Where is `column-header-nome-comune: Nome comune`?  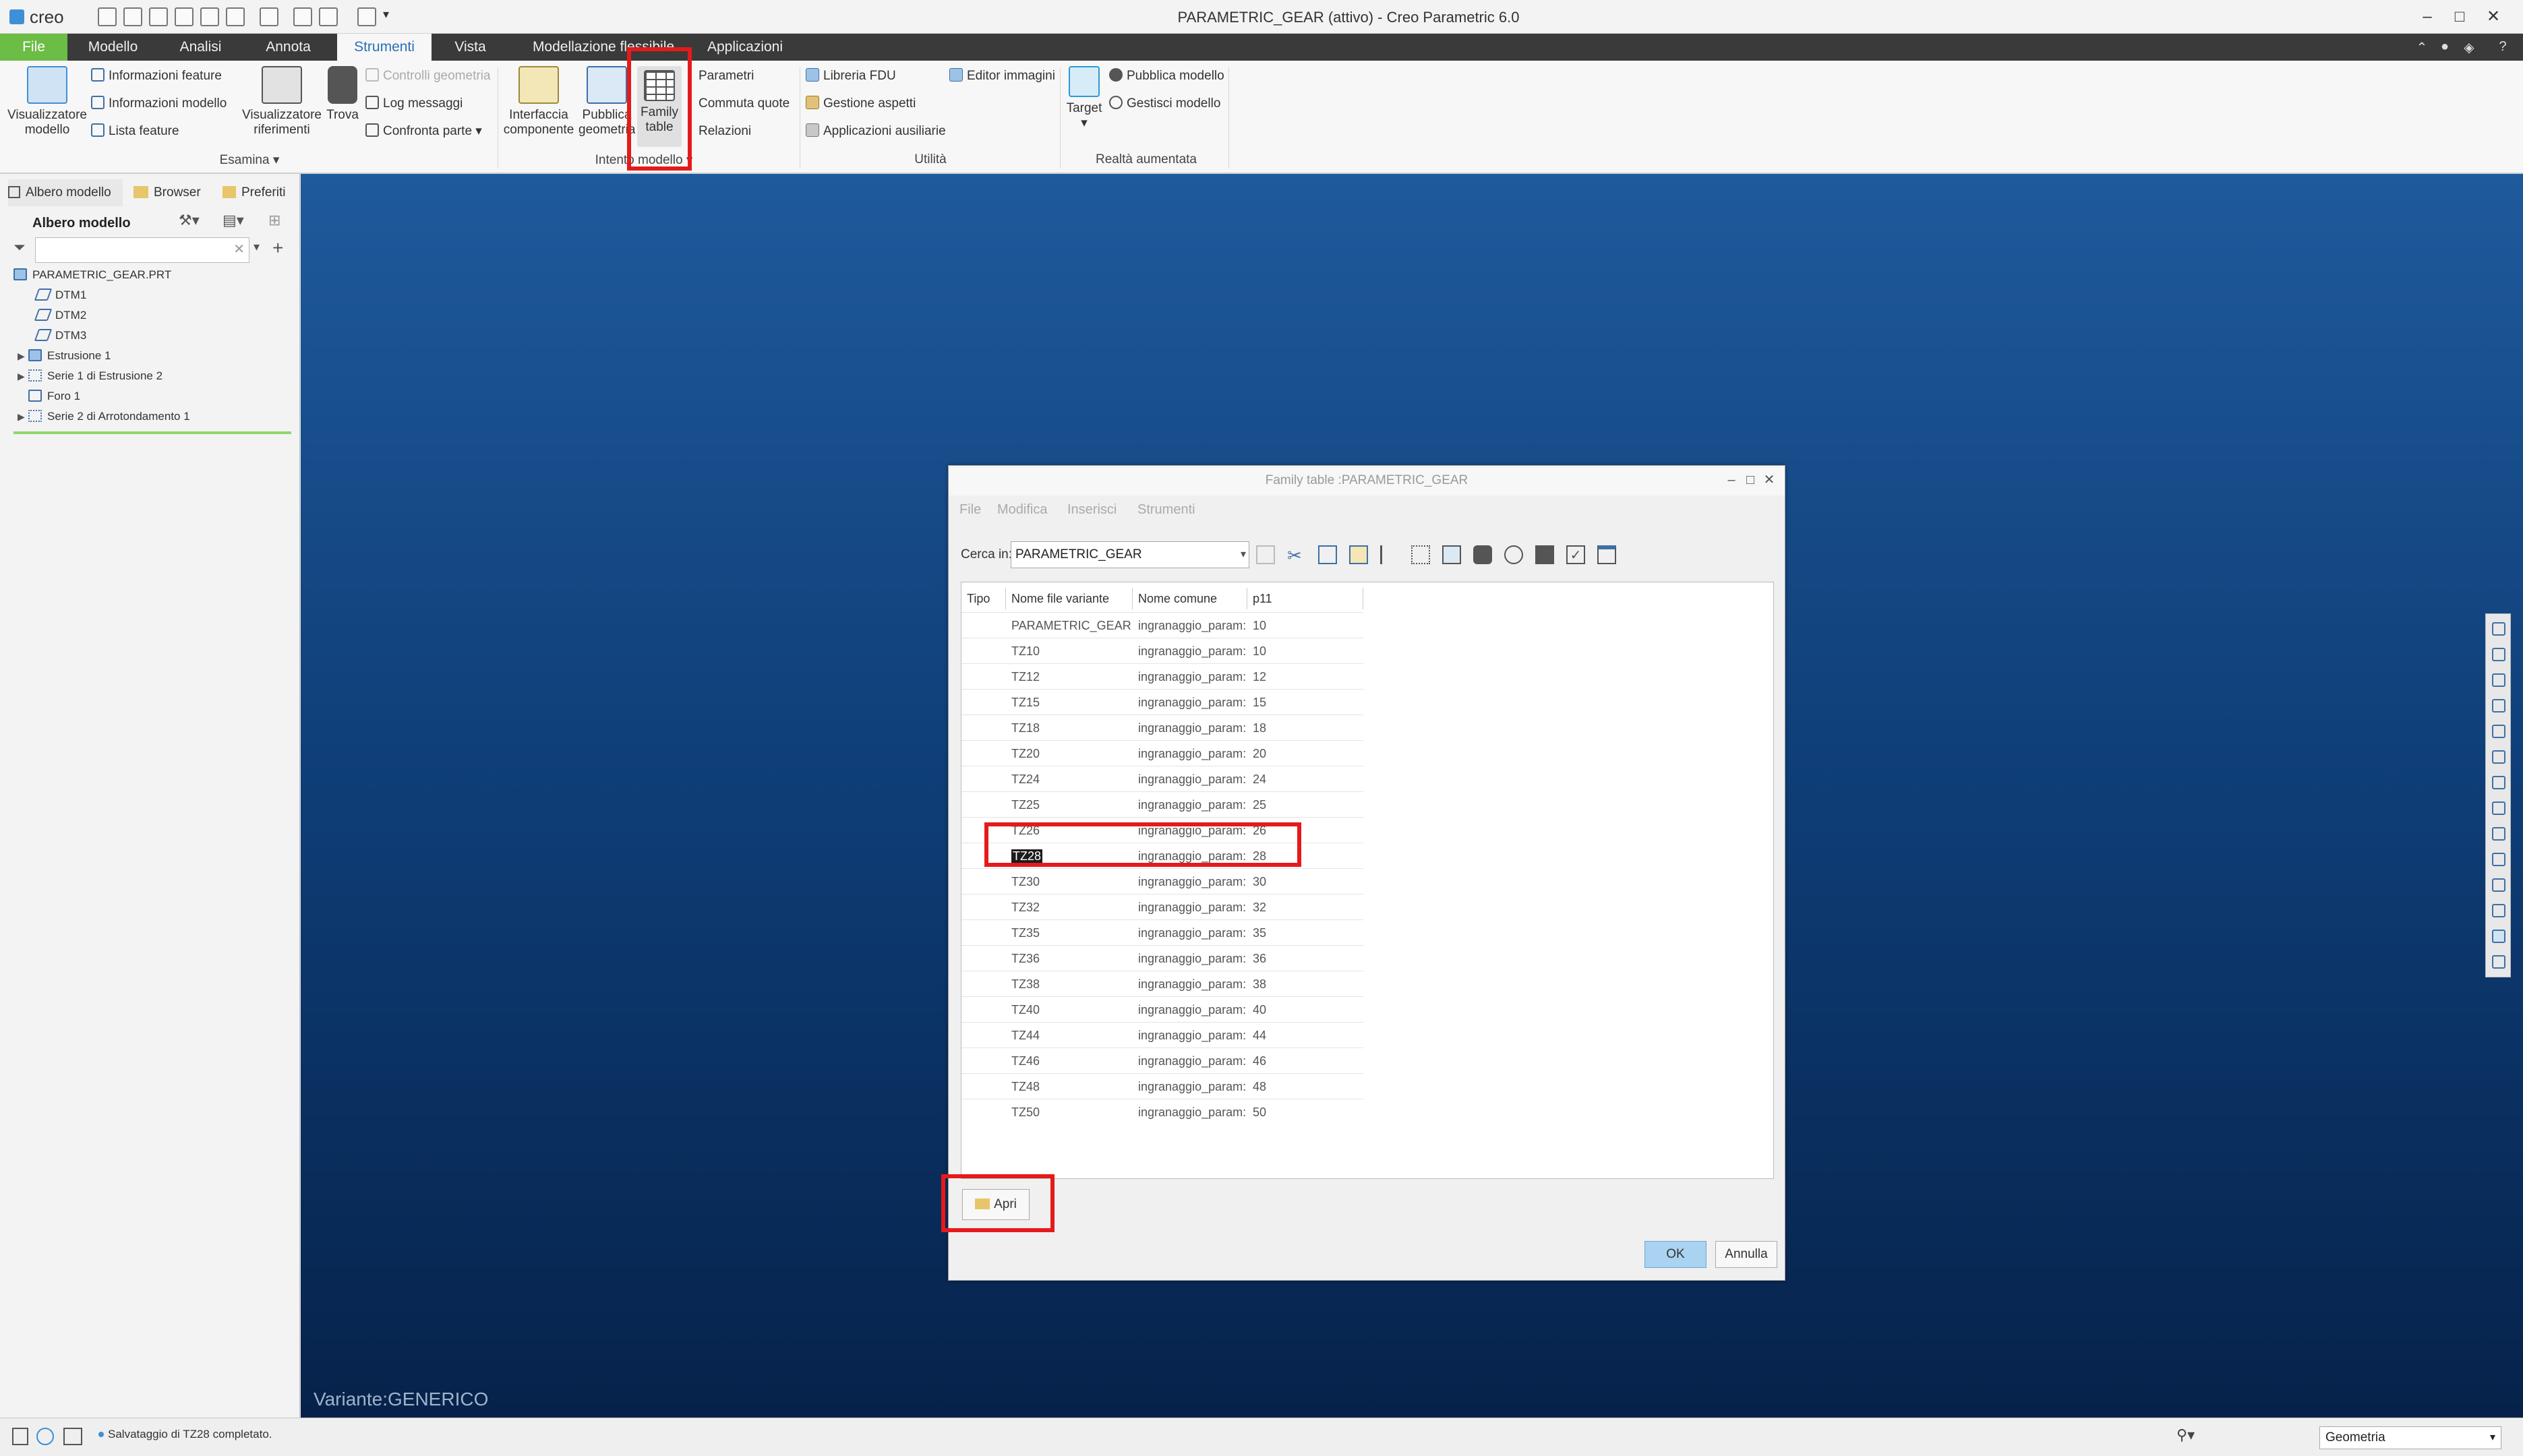
column-header-nome-comune: Nome comune is located at coordinates (1190, 598).